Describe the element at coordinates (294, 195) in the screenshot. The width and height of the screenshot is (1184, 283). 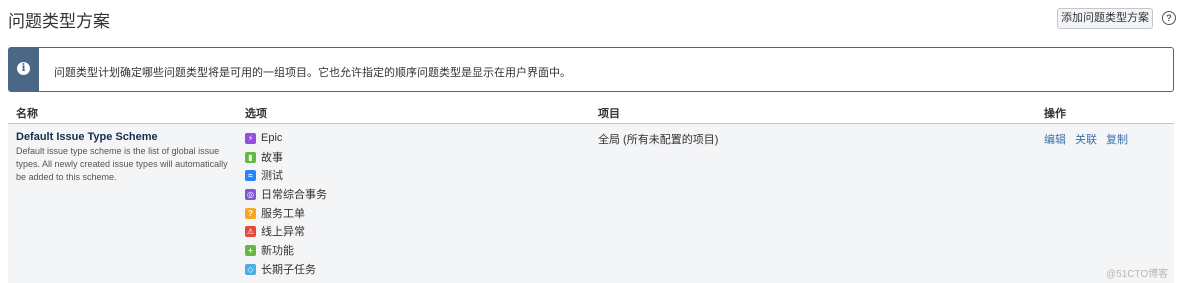
I see `option-label: 日常综合事务` at that location.